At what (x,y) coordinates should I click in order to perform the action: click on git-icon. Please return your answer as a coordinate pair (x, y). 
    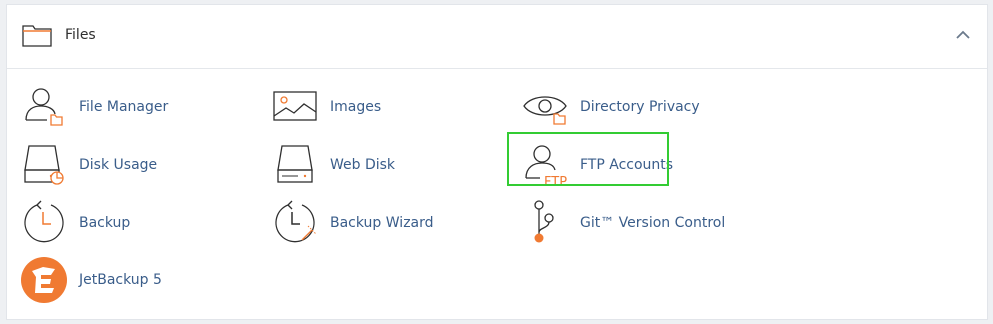
    Looking at the image, I should click on (544, 221).